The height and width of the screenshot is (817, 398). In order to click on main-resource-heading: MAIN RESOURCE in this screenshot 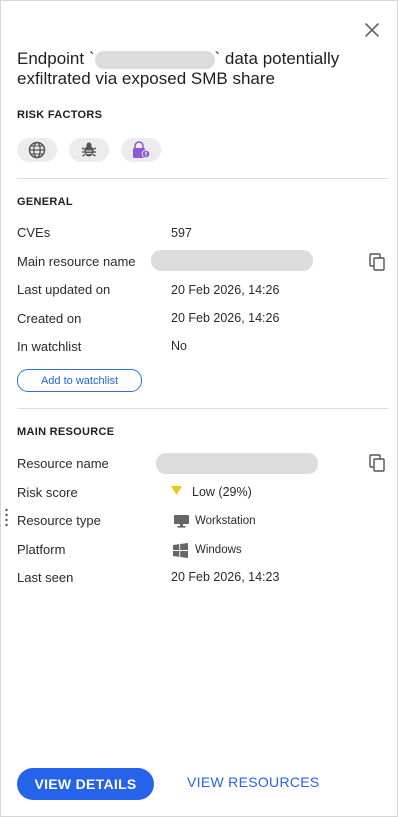, I will do `click(66, 432)`.